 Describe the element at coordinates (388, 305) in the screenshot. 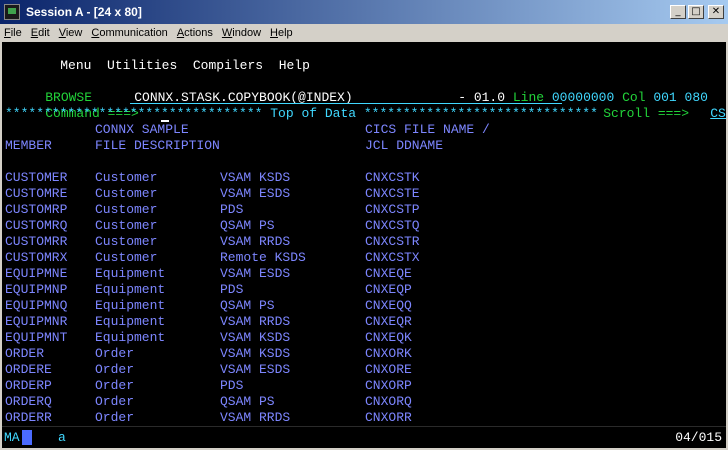

I see `row-dd: CNXEQQ` at that location.